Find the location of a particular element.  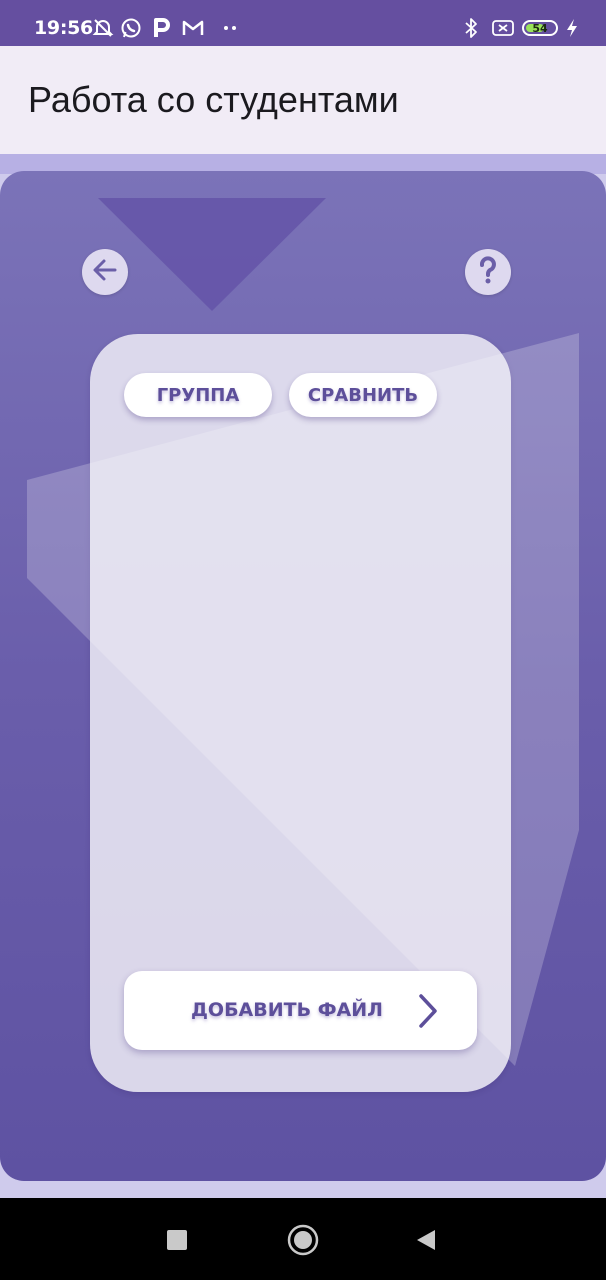

tab-group-label: ГРУППА is located at coordinates (198, 395).